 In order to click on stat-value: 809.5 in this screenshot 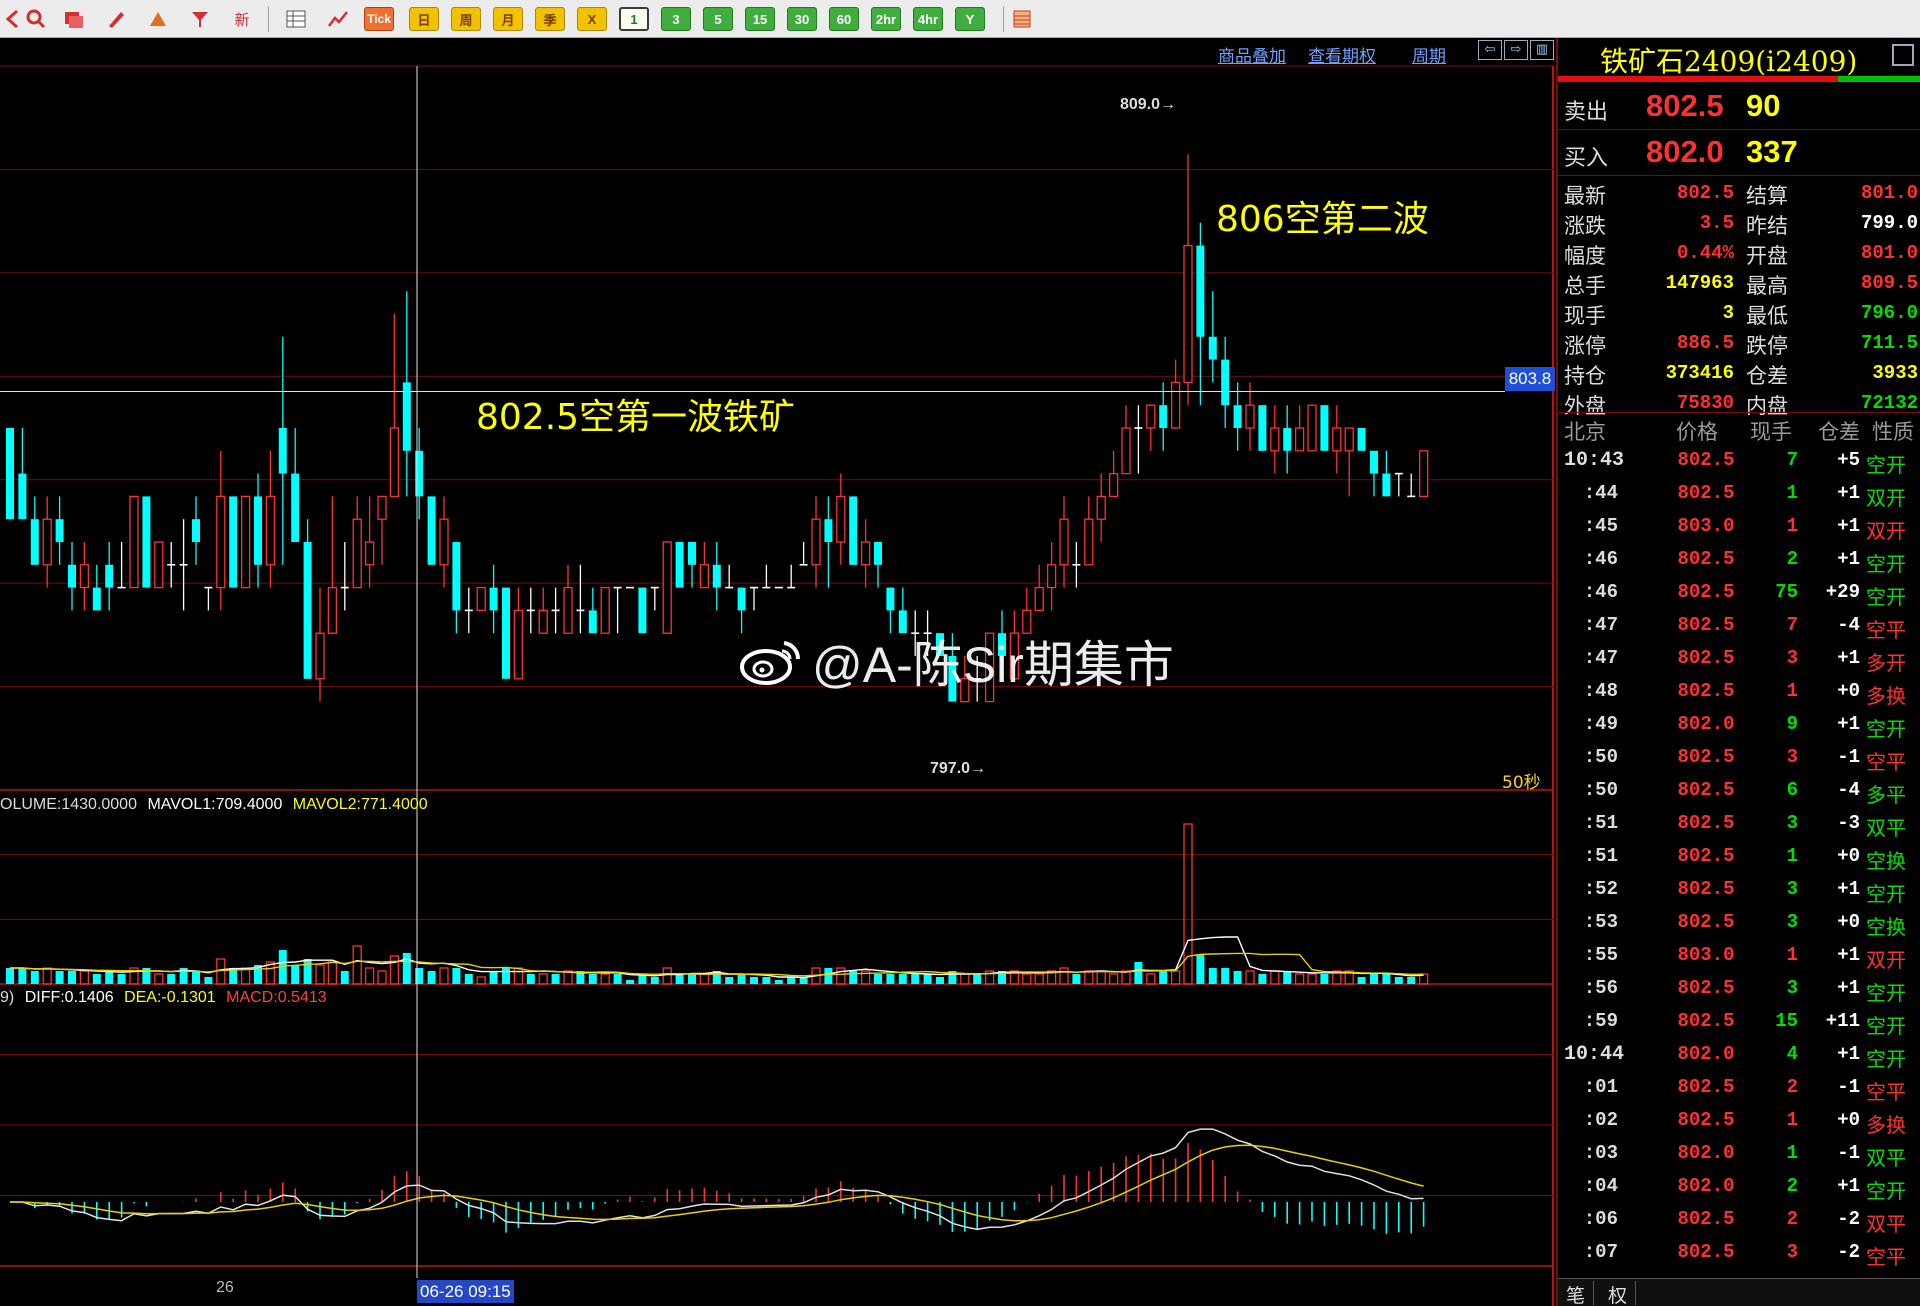, I will do `click(1889, 283)`.